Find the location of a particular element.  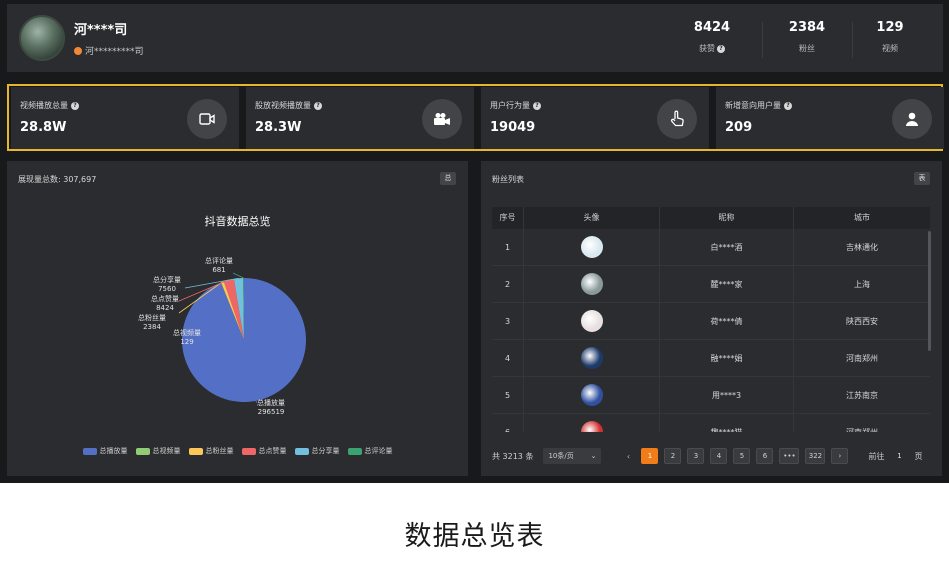

legend-label: 总点赞量 is located at coordinates (272, 451).